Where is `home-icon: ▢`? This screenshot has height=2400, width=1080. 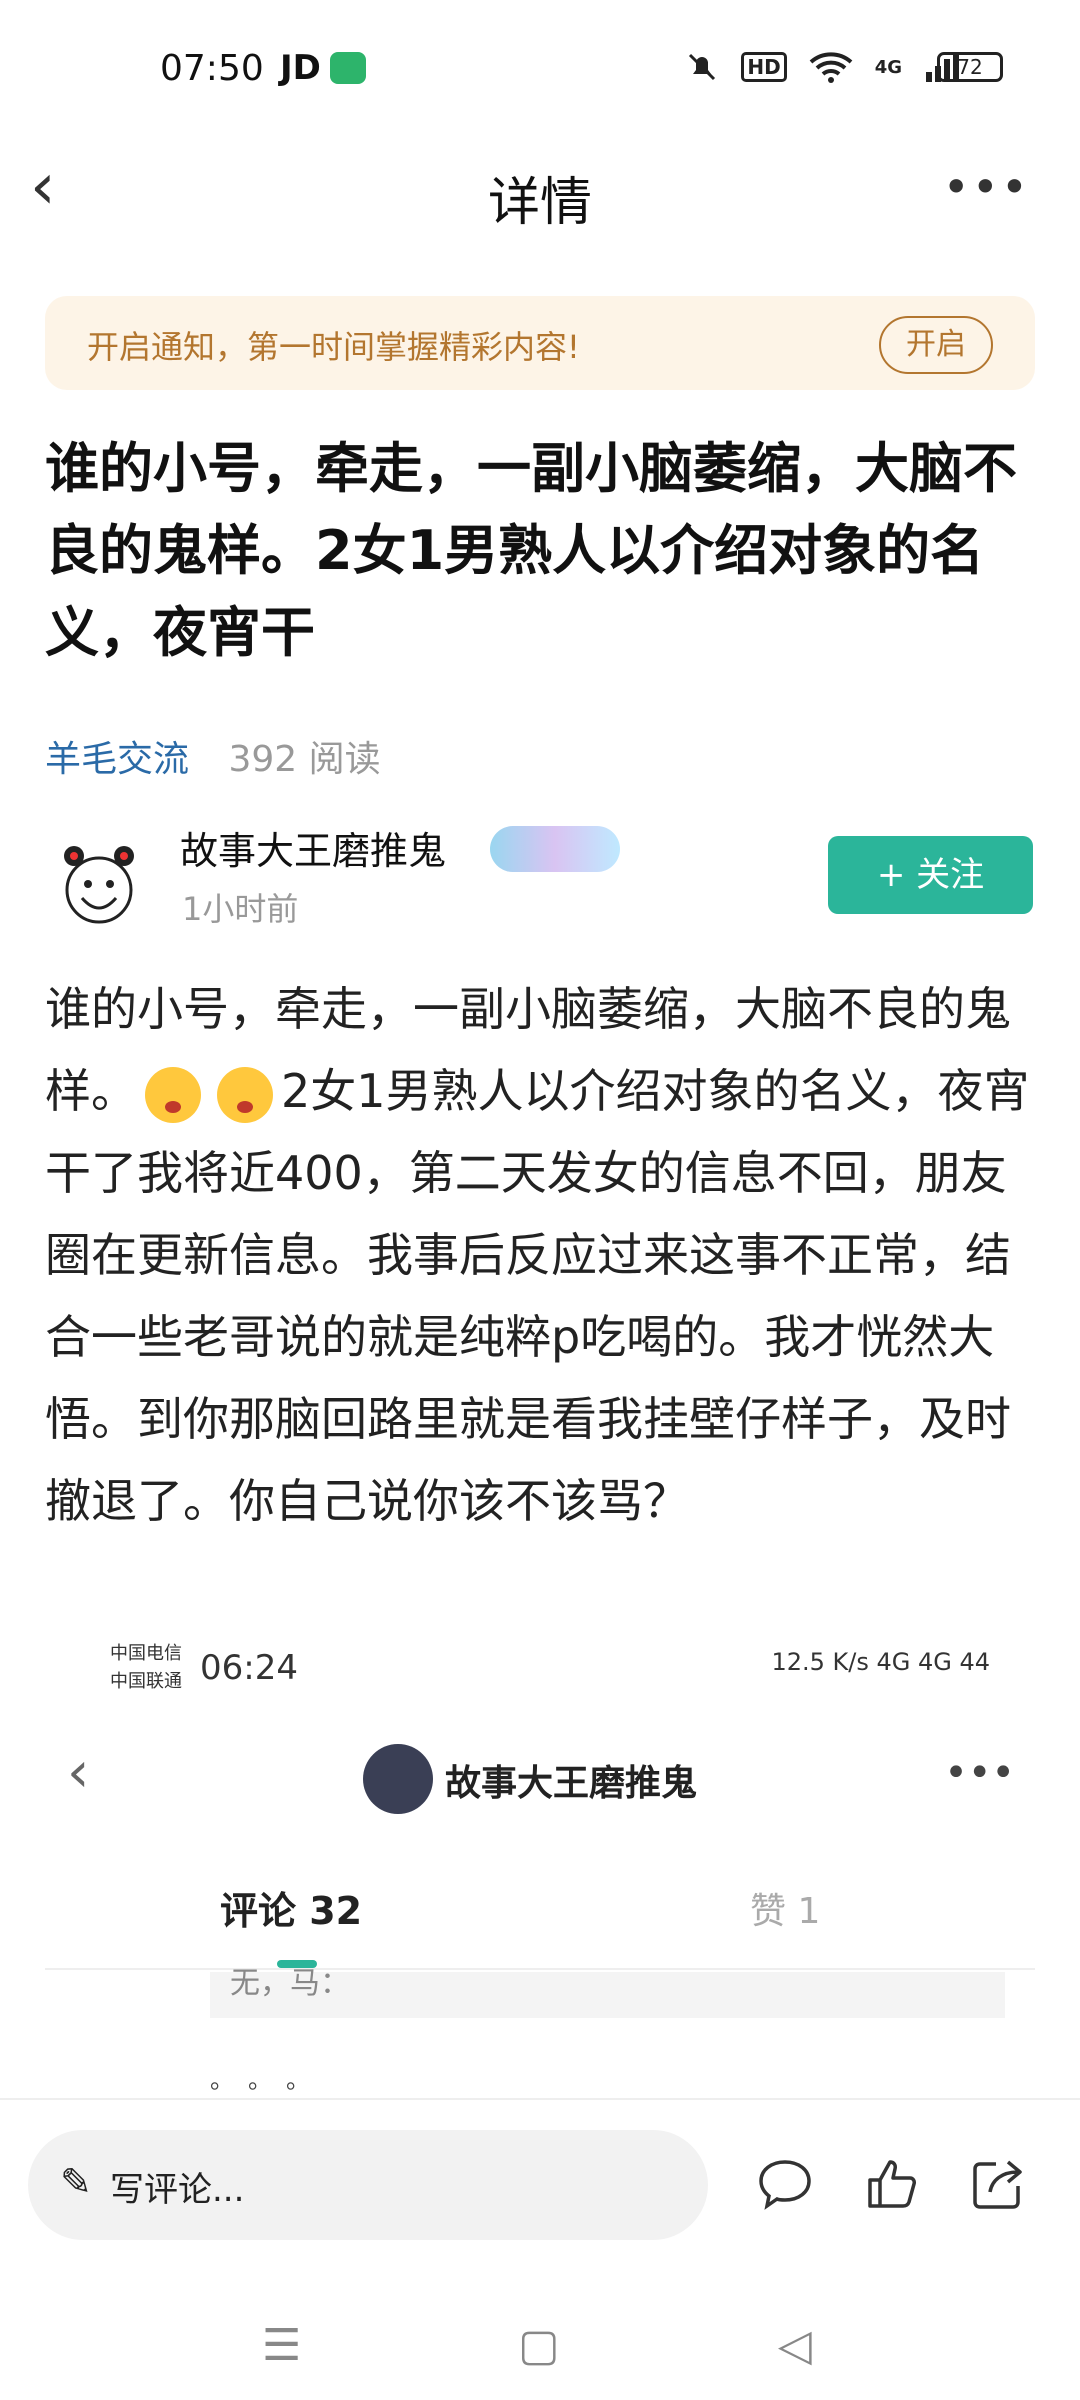 home-icon: ▢ is located at coordinates (539, 2345).